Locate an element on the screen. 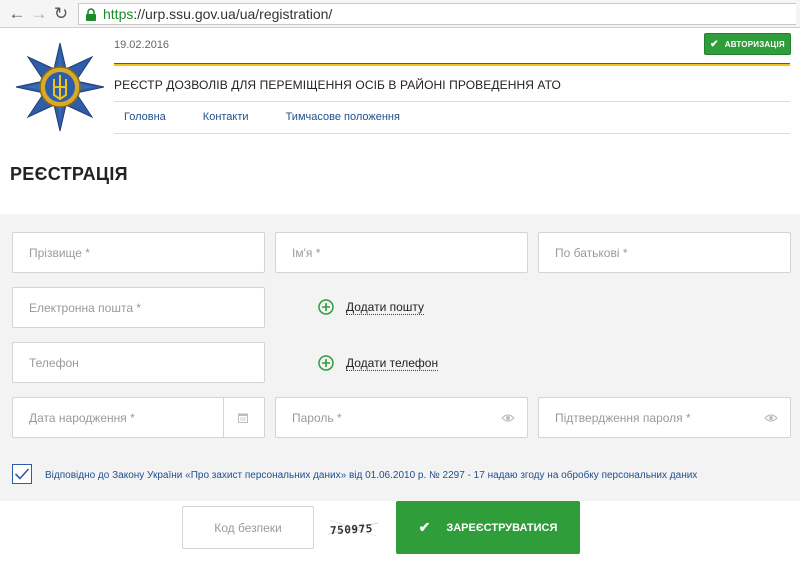 This screenshot has width=800, height=562. password-confirm-input: Підтвердження пароля * is located at coordinates (664, 417).